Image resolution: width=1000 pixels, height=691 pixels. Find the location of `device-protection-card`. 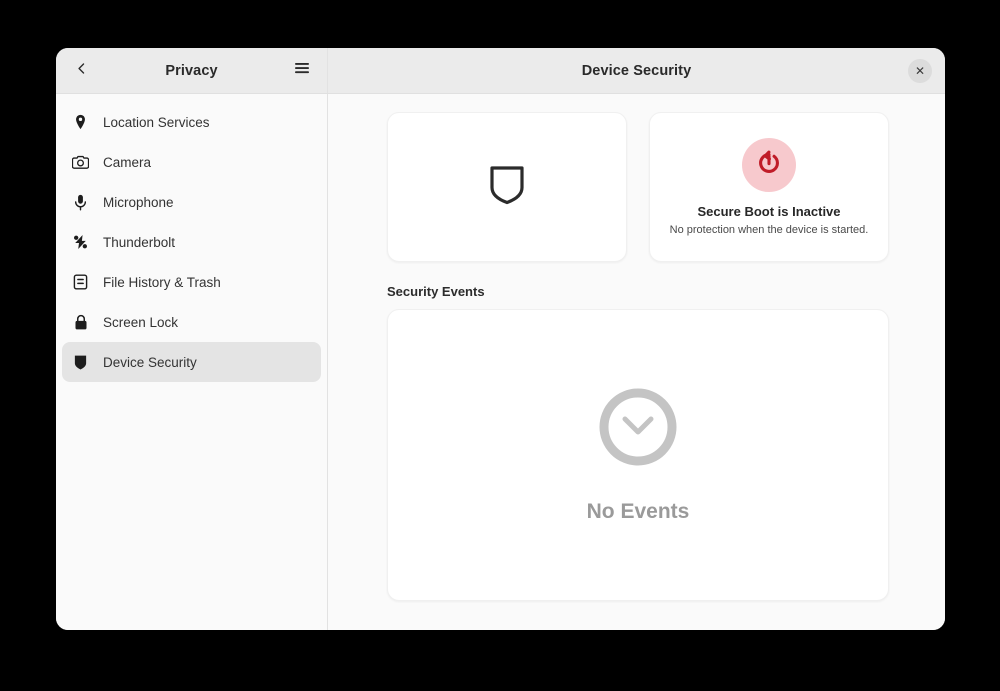

device-protection-card is located at coordinates (507, 187).